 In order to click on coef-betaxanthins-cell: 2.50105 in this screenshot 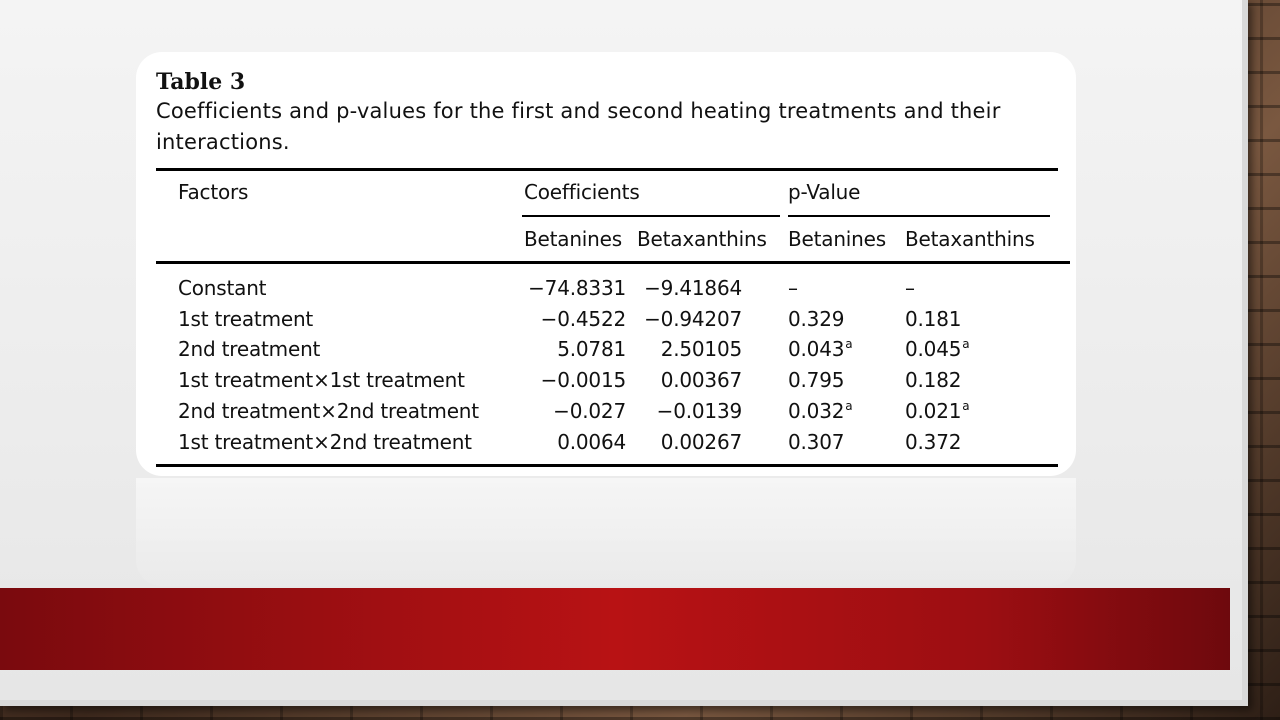, I will do `click(677, 349)`.